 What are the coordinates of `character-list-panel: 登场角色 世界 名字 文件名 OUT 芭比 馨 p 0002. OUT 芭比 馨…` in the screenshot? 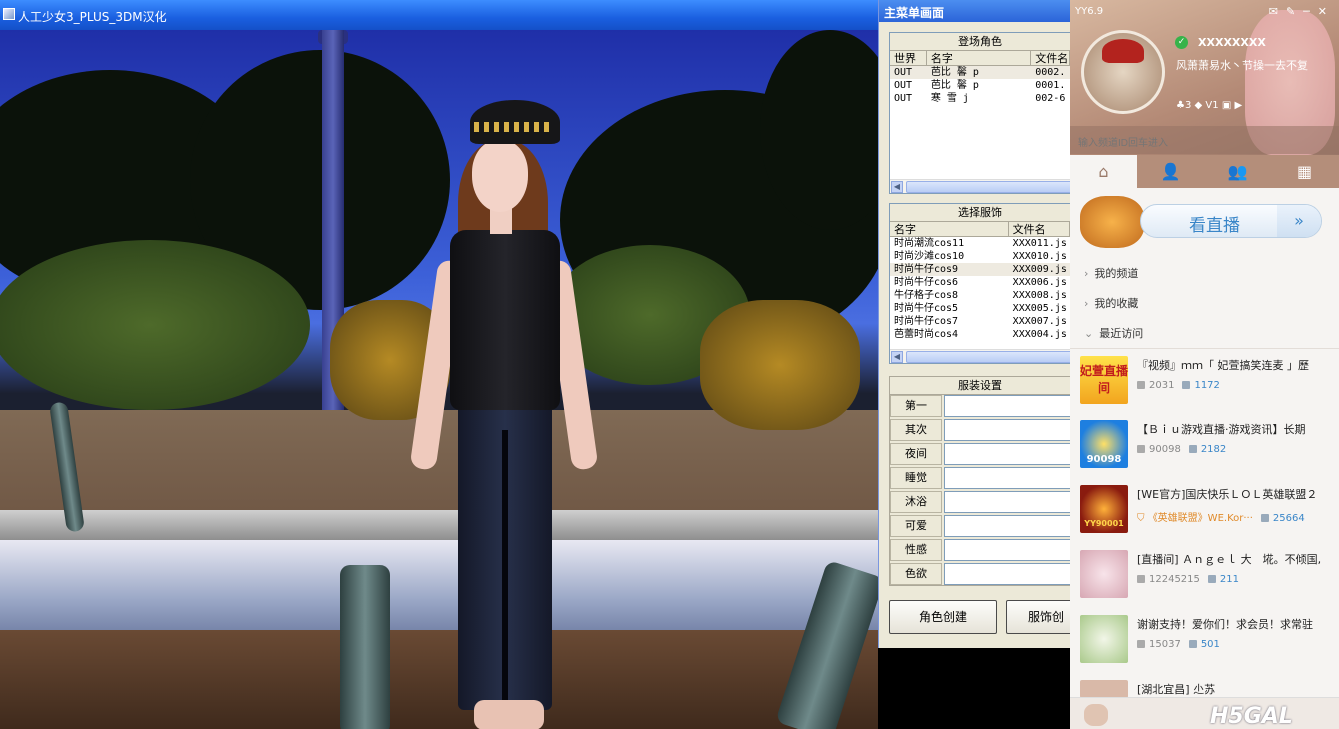 It's located at (979, 113).